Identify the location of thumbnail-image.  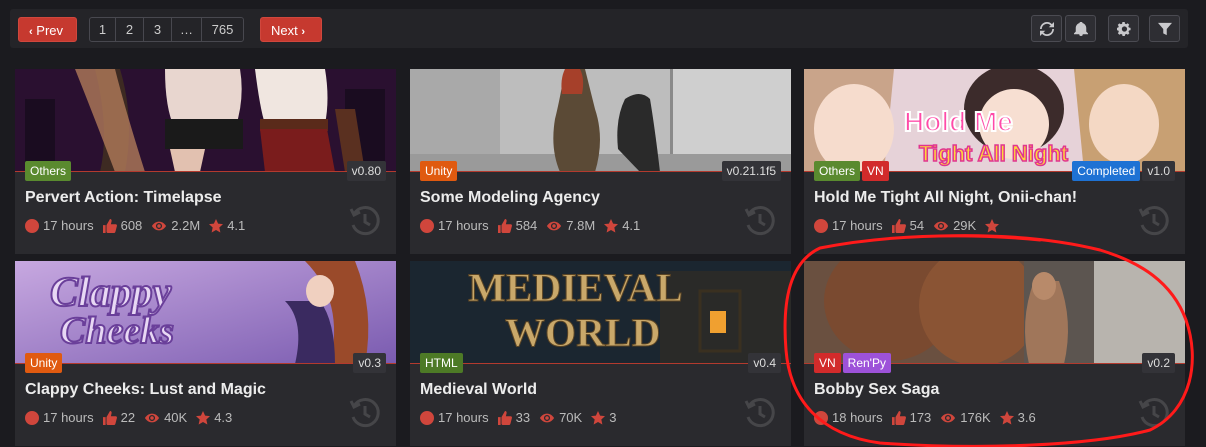
(994, 312).